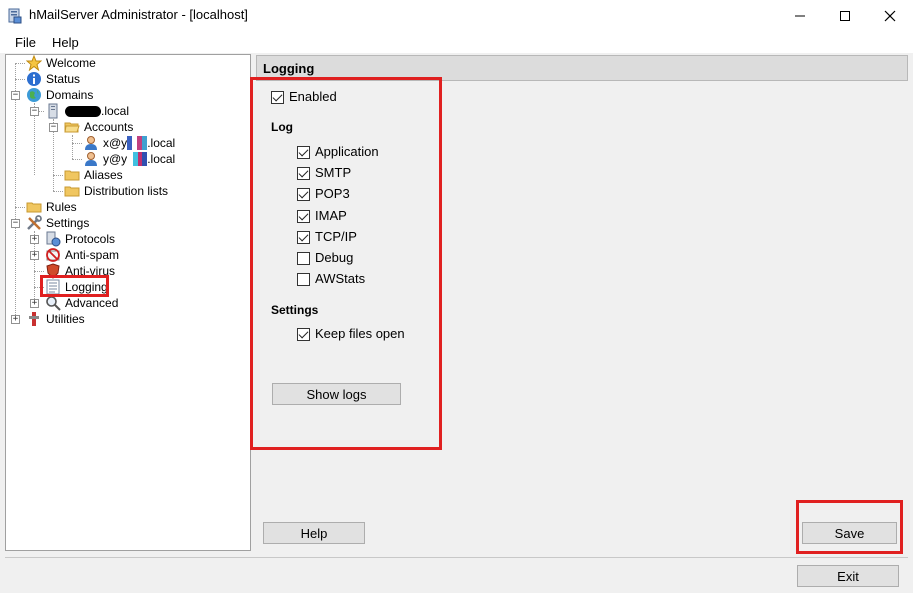 The image size is (913, 593). What do you see at coordinates (115, 143) in the screenshot?
I see `account-x-prefix: x@y` at bounding box center [115, 143].